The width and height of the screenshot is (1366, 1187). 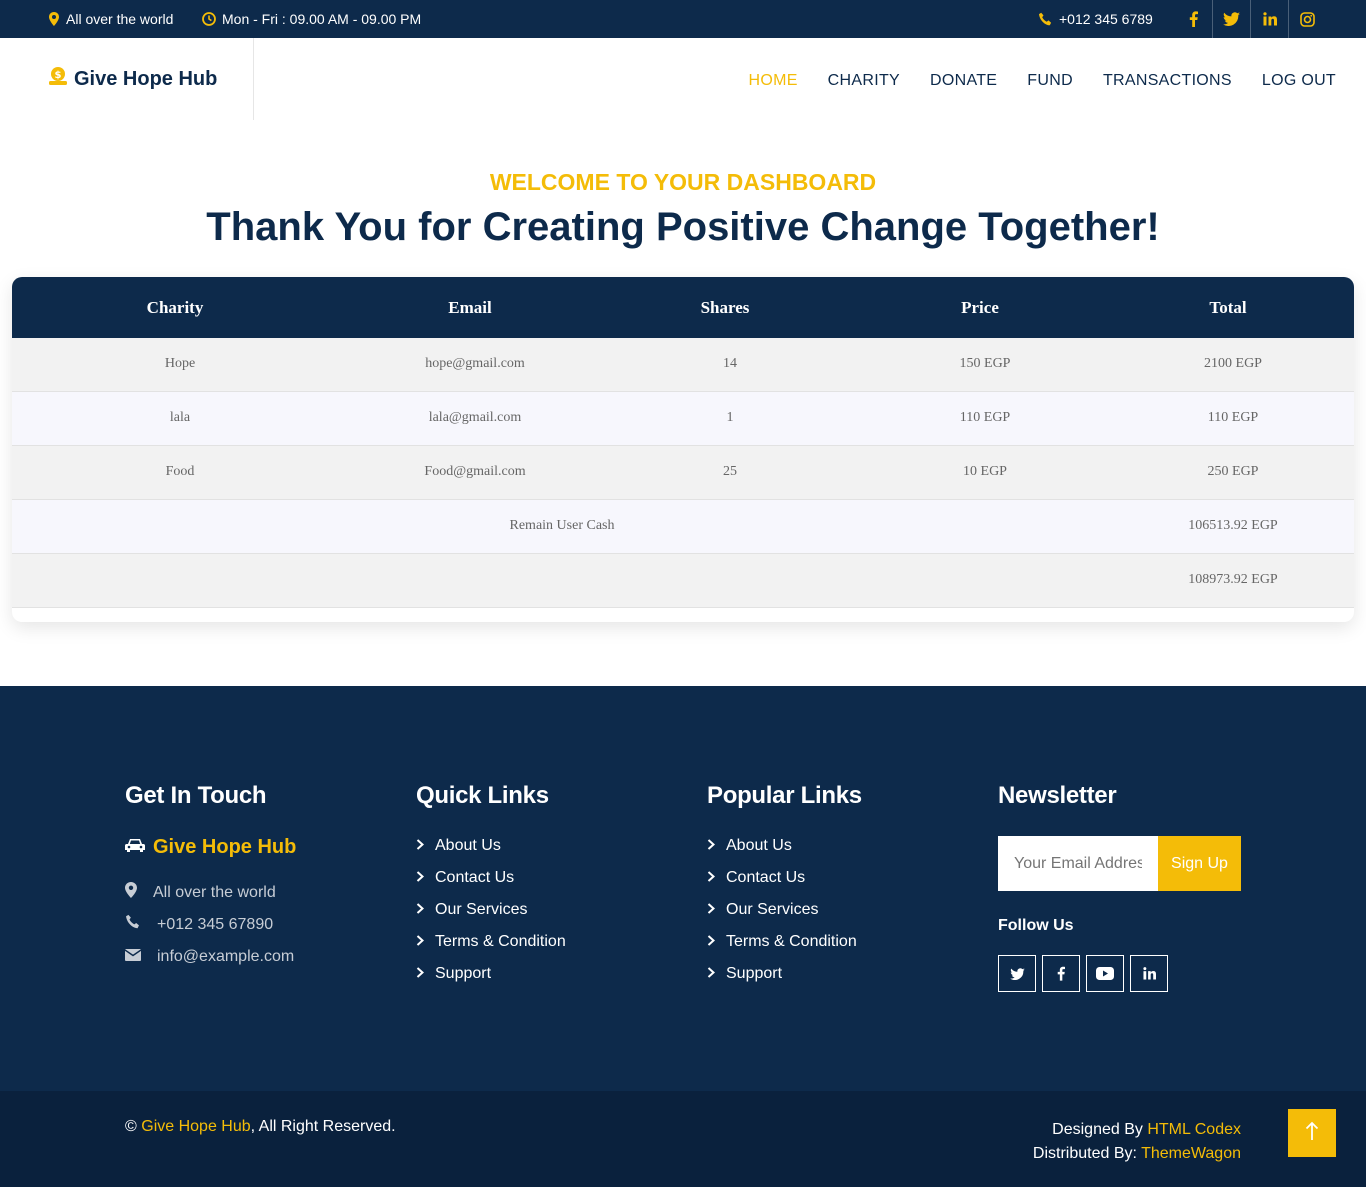 What do you see at coordinates (1105, 973) in the screenshot?
I see `youtube-icon` at bounding box center [1105, 973].